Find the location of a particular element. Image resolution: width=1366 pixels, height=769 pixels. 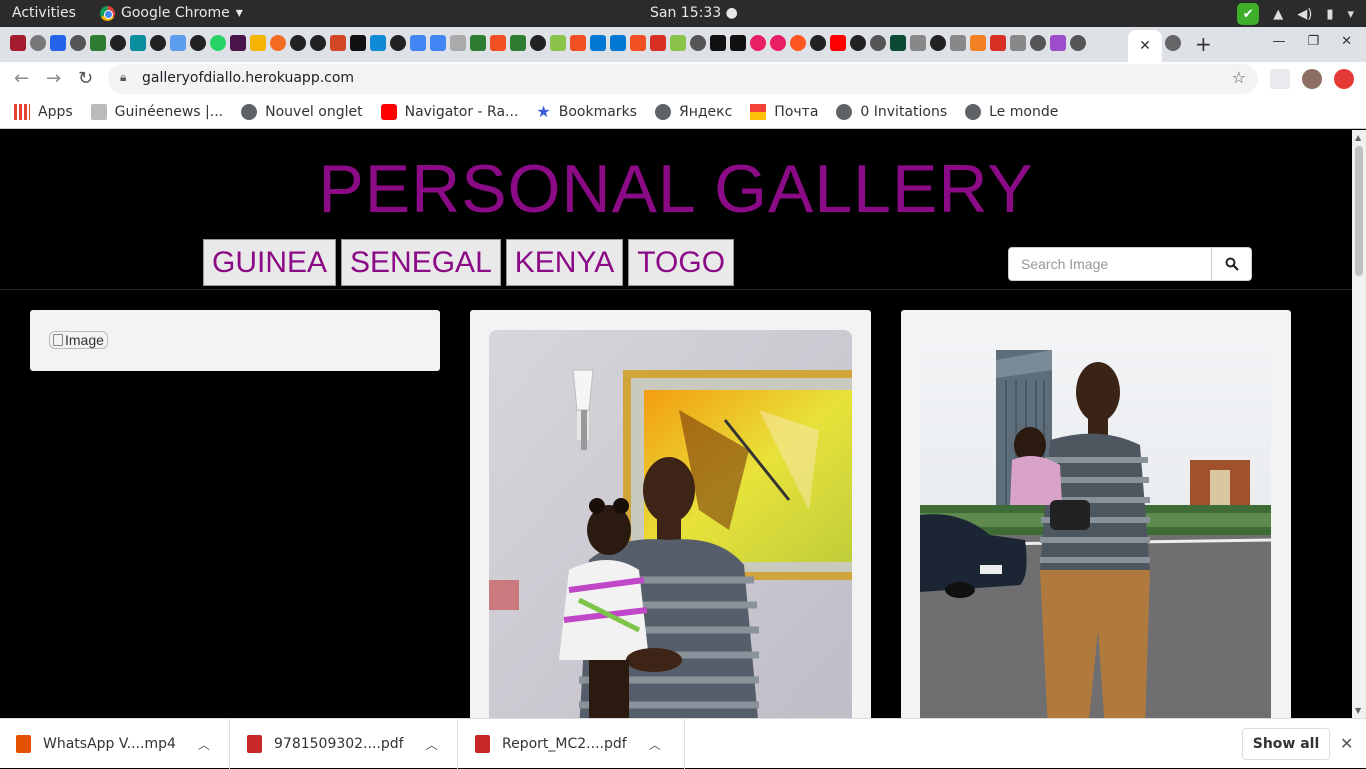

bookmark-nouvel-onglet: Nouvel onglet is located at coordinates (302, 111).